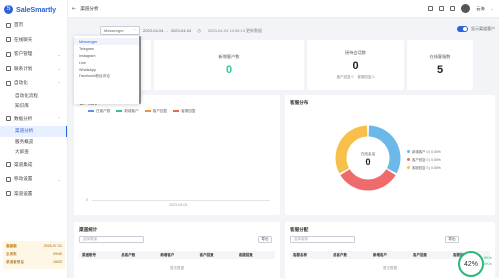  I want to click on brand-logo: S SaleSmartly, so click(33, 9).